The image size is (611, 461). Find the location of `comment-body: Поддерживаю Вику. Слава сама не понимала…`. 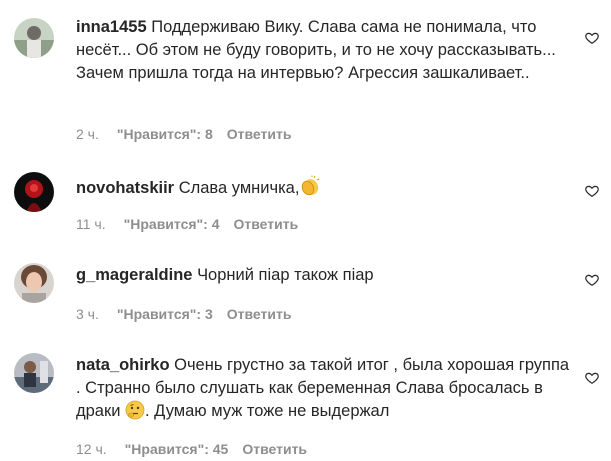

comment-body: Поддерживаю Вику. Слава сама не понимала… is located at coordinates (316, 50).